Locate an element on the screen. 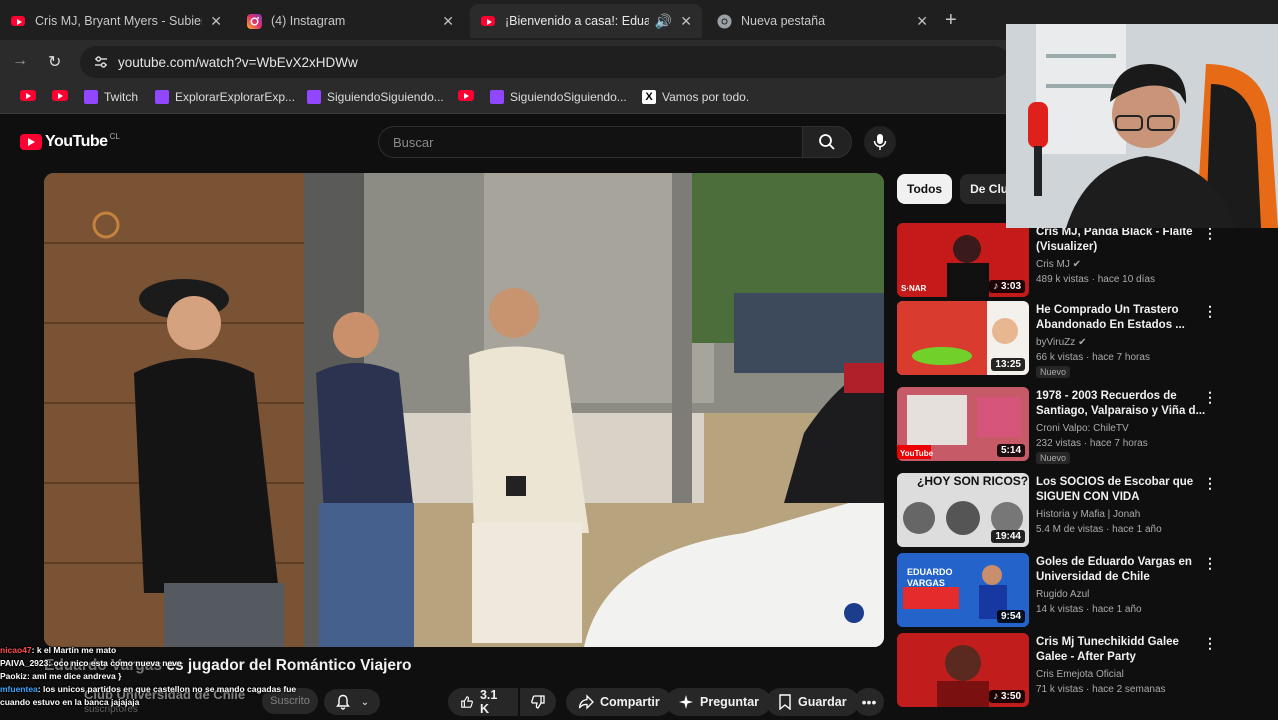 This screenshot has width=1278, height=720. speaker-icon: 🔊 is located at coordinates (663, 21).